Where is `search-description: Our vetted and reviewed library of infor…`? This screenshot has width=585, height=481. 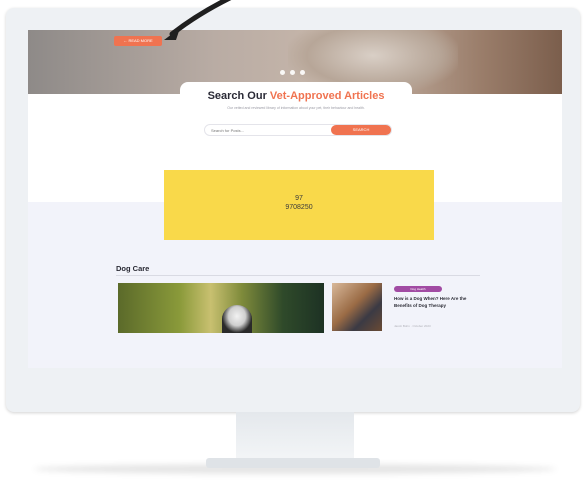 search-description: Our vetted and reviewed library of infor… is located at coordinates (296, 108).